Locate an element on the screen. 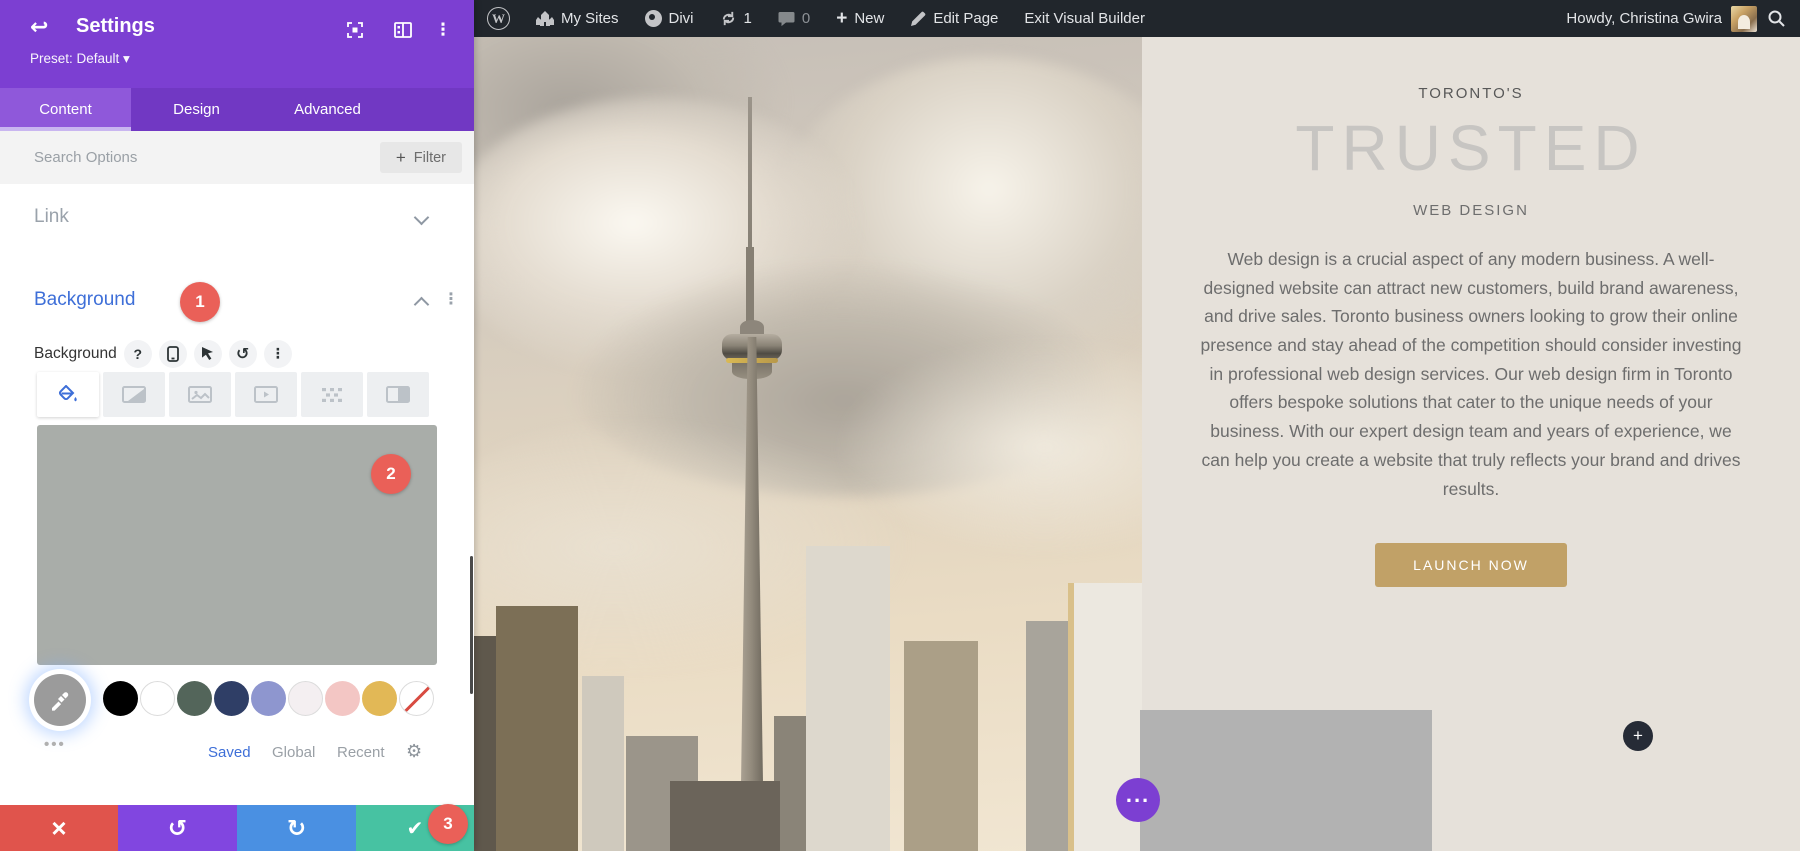 The width and height of the screenshot is (1800, 851). bg-video-tab is located at coordinates (266, 394).